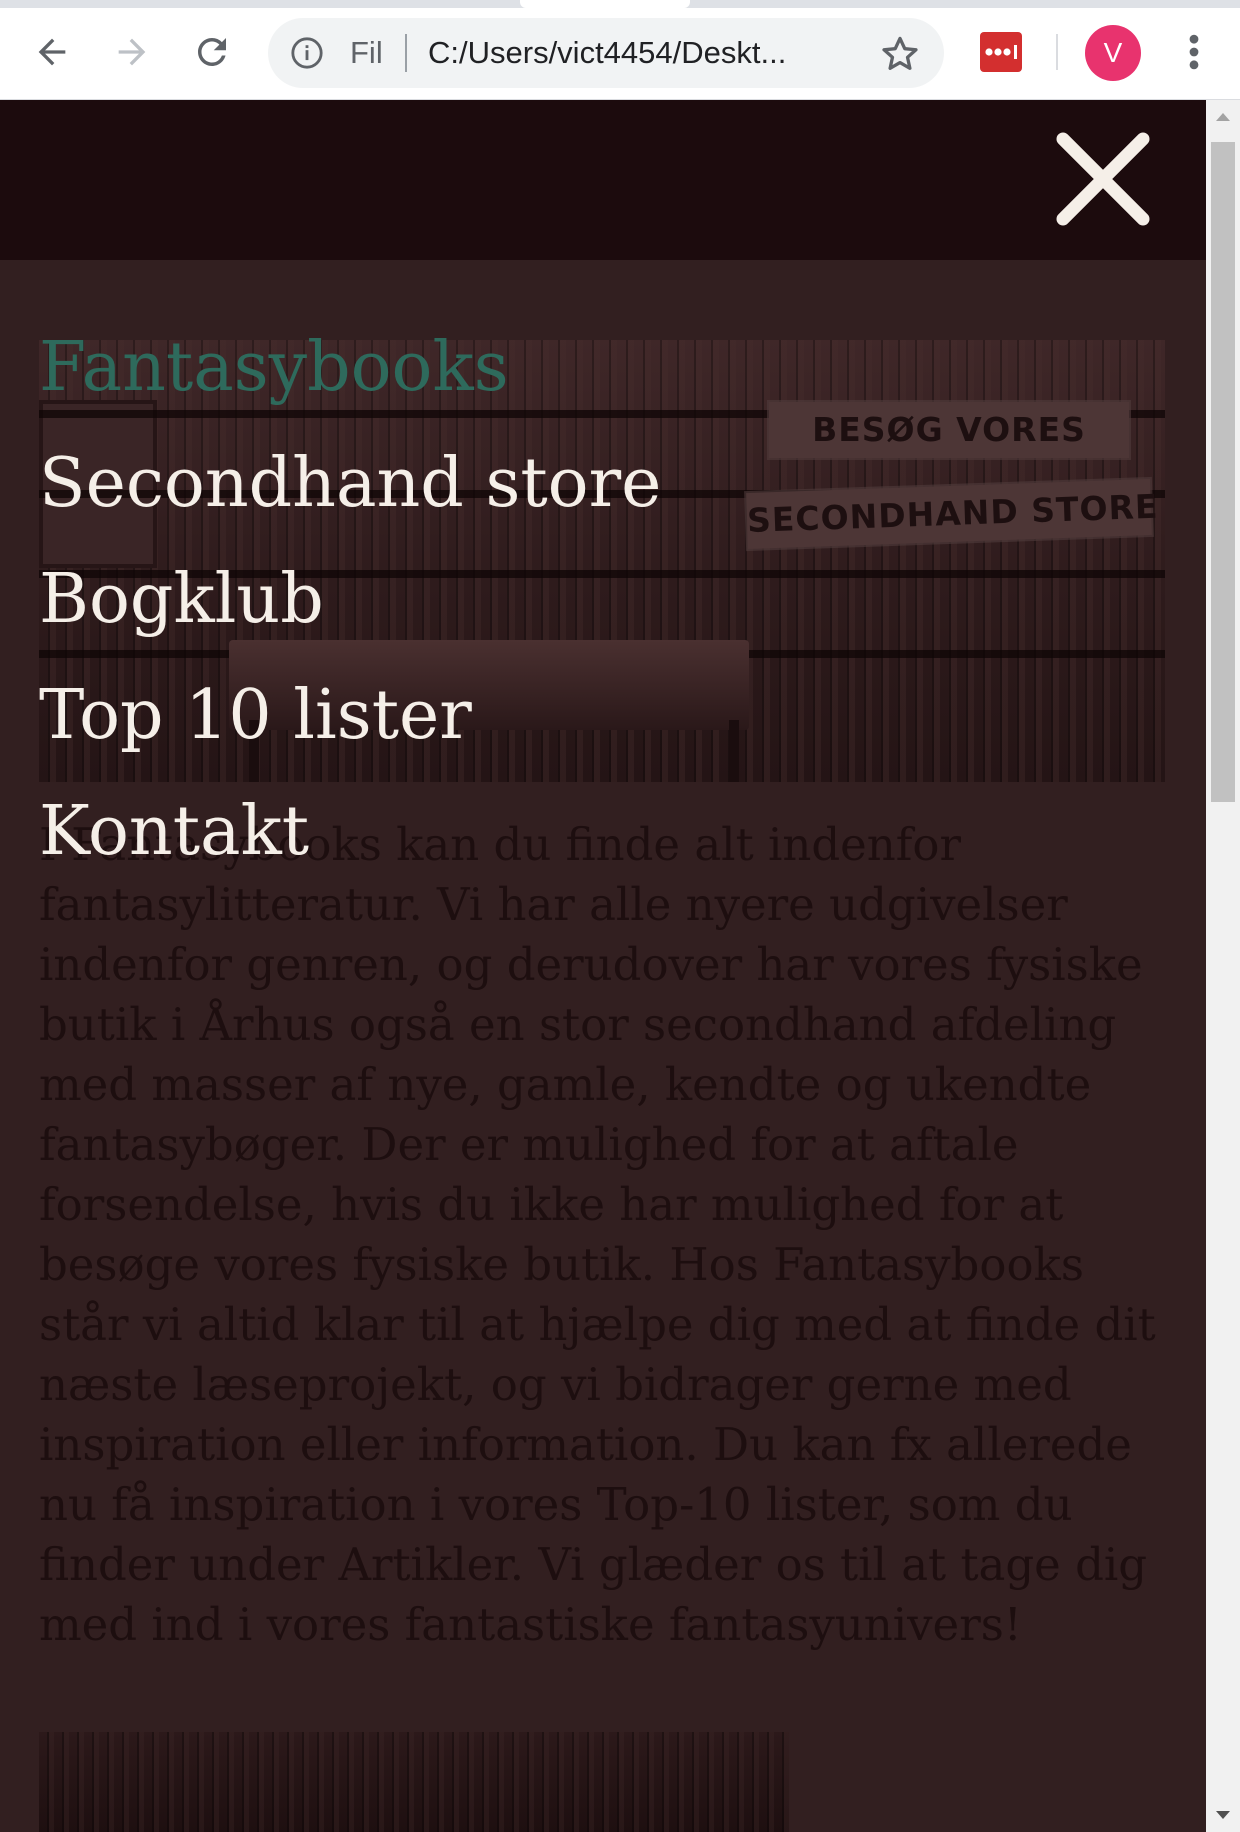 The width and height of the screenshot is (1240, 1832). Describe the element at coordinates (414, 1782) in the screenshot. I see `secondary-image` at that location.